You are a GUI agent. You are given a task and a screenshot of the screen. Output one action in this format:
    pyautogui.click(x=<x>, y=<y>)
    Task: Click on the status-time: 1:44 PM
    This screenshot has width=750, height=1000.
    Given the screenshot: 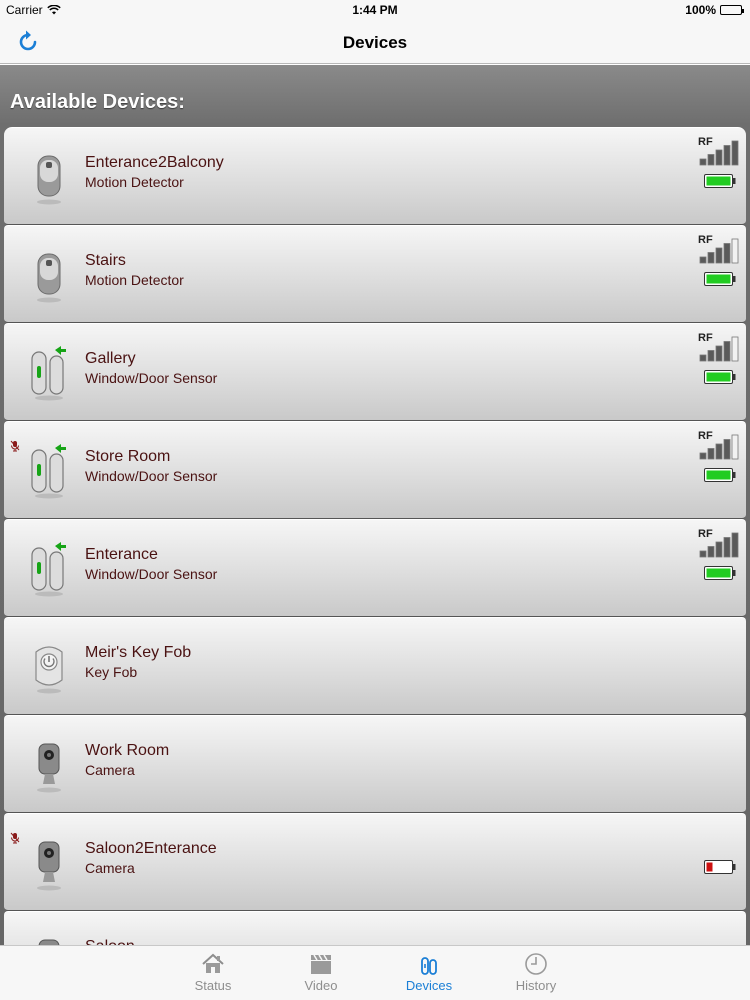 What is the action you would take?
    pyautogui.click(x=375, y=10)
    